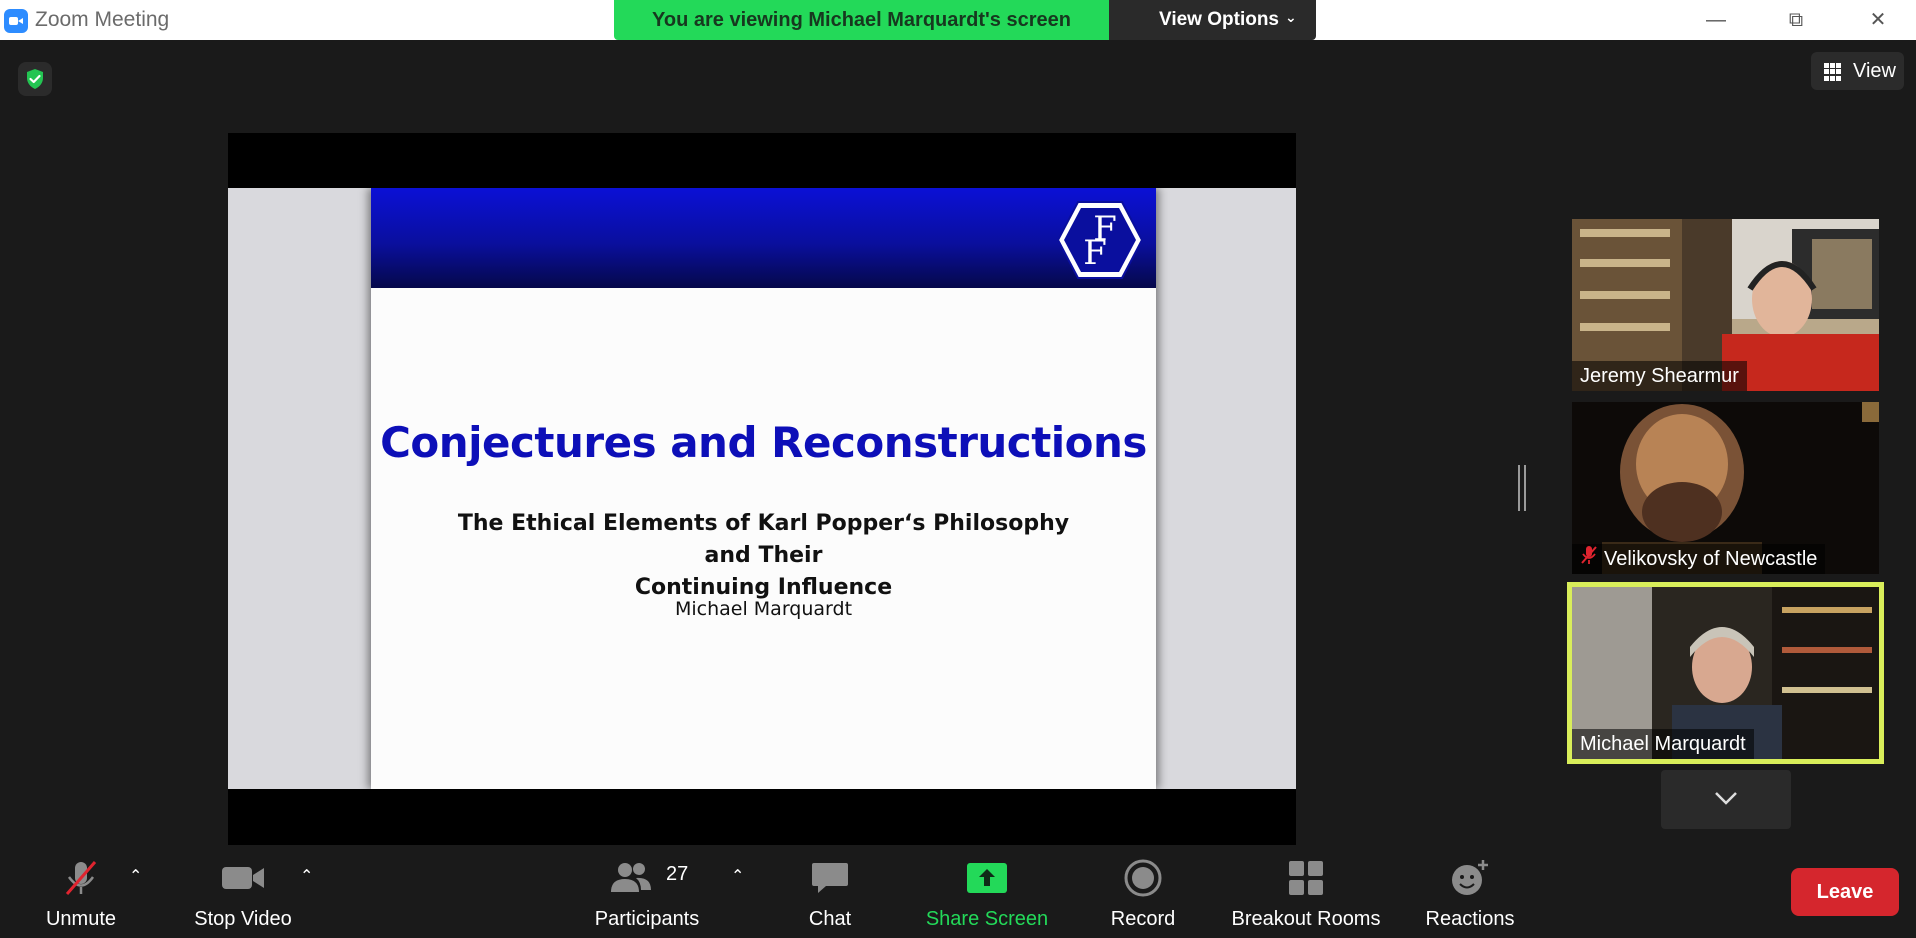  I want to click on participant-tile-velikovsky-of-newcastle: Velikovsky of Newcastle, so click(1725, 488).